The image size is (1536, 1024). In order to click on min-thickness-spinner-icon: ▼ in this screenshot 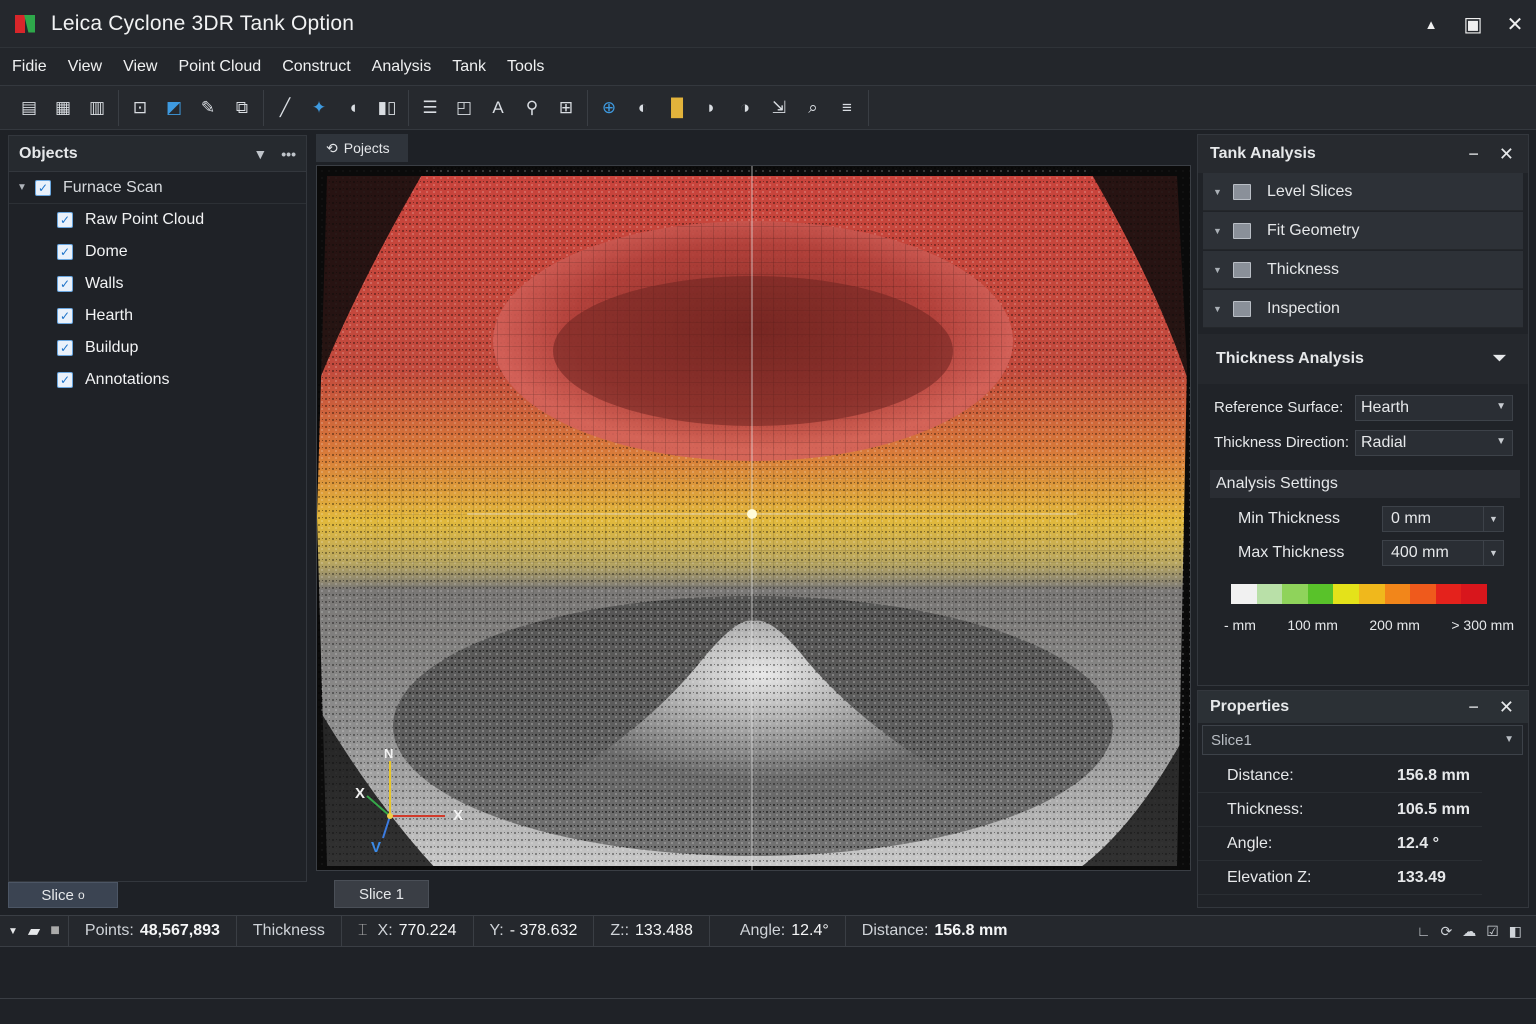, I will do `click(1494, 519)`.